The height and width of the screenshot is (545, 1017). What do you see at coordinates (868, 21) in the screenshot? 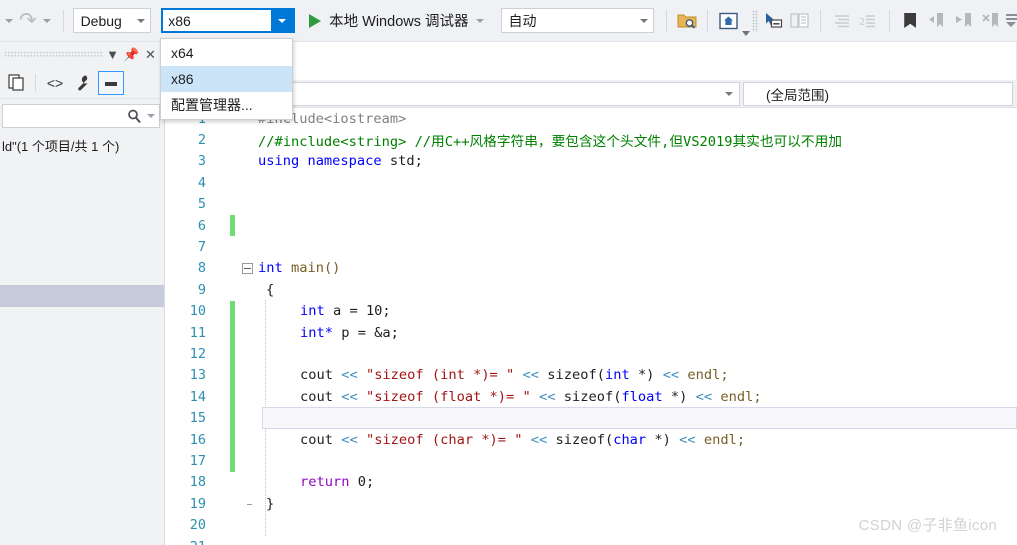
I see `outdent-icon: 2` at bounding box center [868, 21].